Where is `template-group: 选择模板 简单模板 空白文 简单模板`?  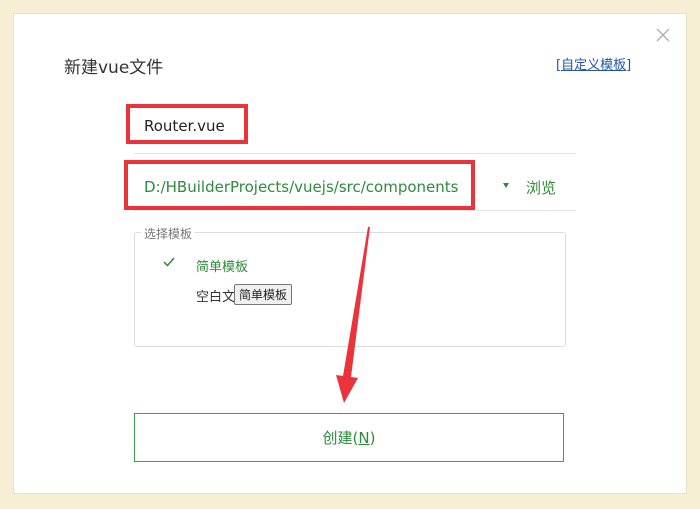
template-group: 选择模板 简单模板 空白文 简单模板 is located at coordinates (350, 286).